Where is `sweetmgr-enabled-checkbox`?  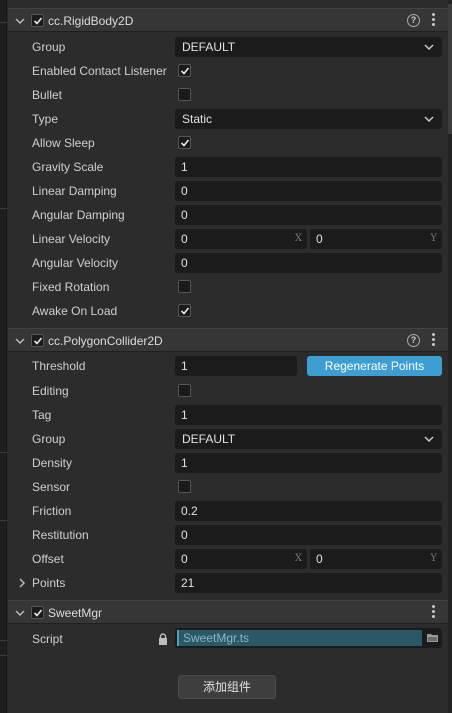
sweetmgr-enabled-checkbox is located at coordinates (37, 612).